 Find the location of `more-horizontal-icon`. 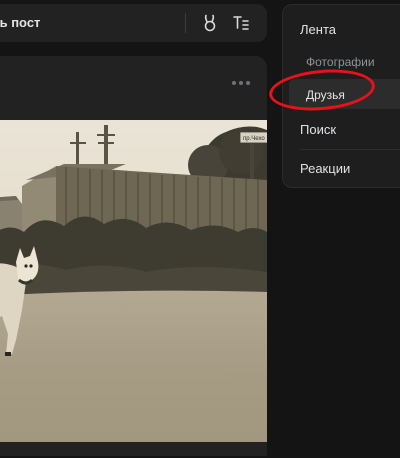

more-horizontal-icon is located at coordinates (241, 83).